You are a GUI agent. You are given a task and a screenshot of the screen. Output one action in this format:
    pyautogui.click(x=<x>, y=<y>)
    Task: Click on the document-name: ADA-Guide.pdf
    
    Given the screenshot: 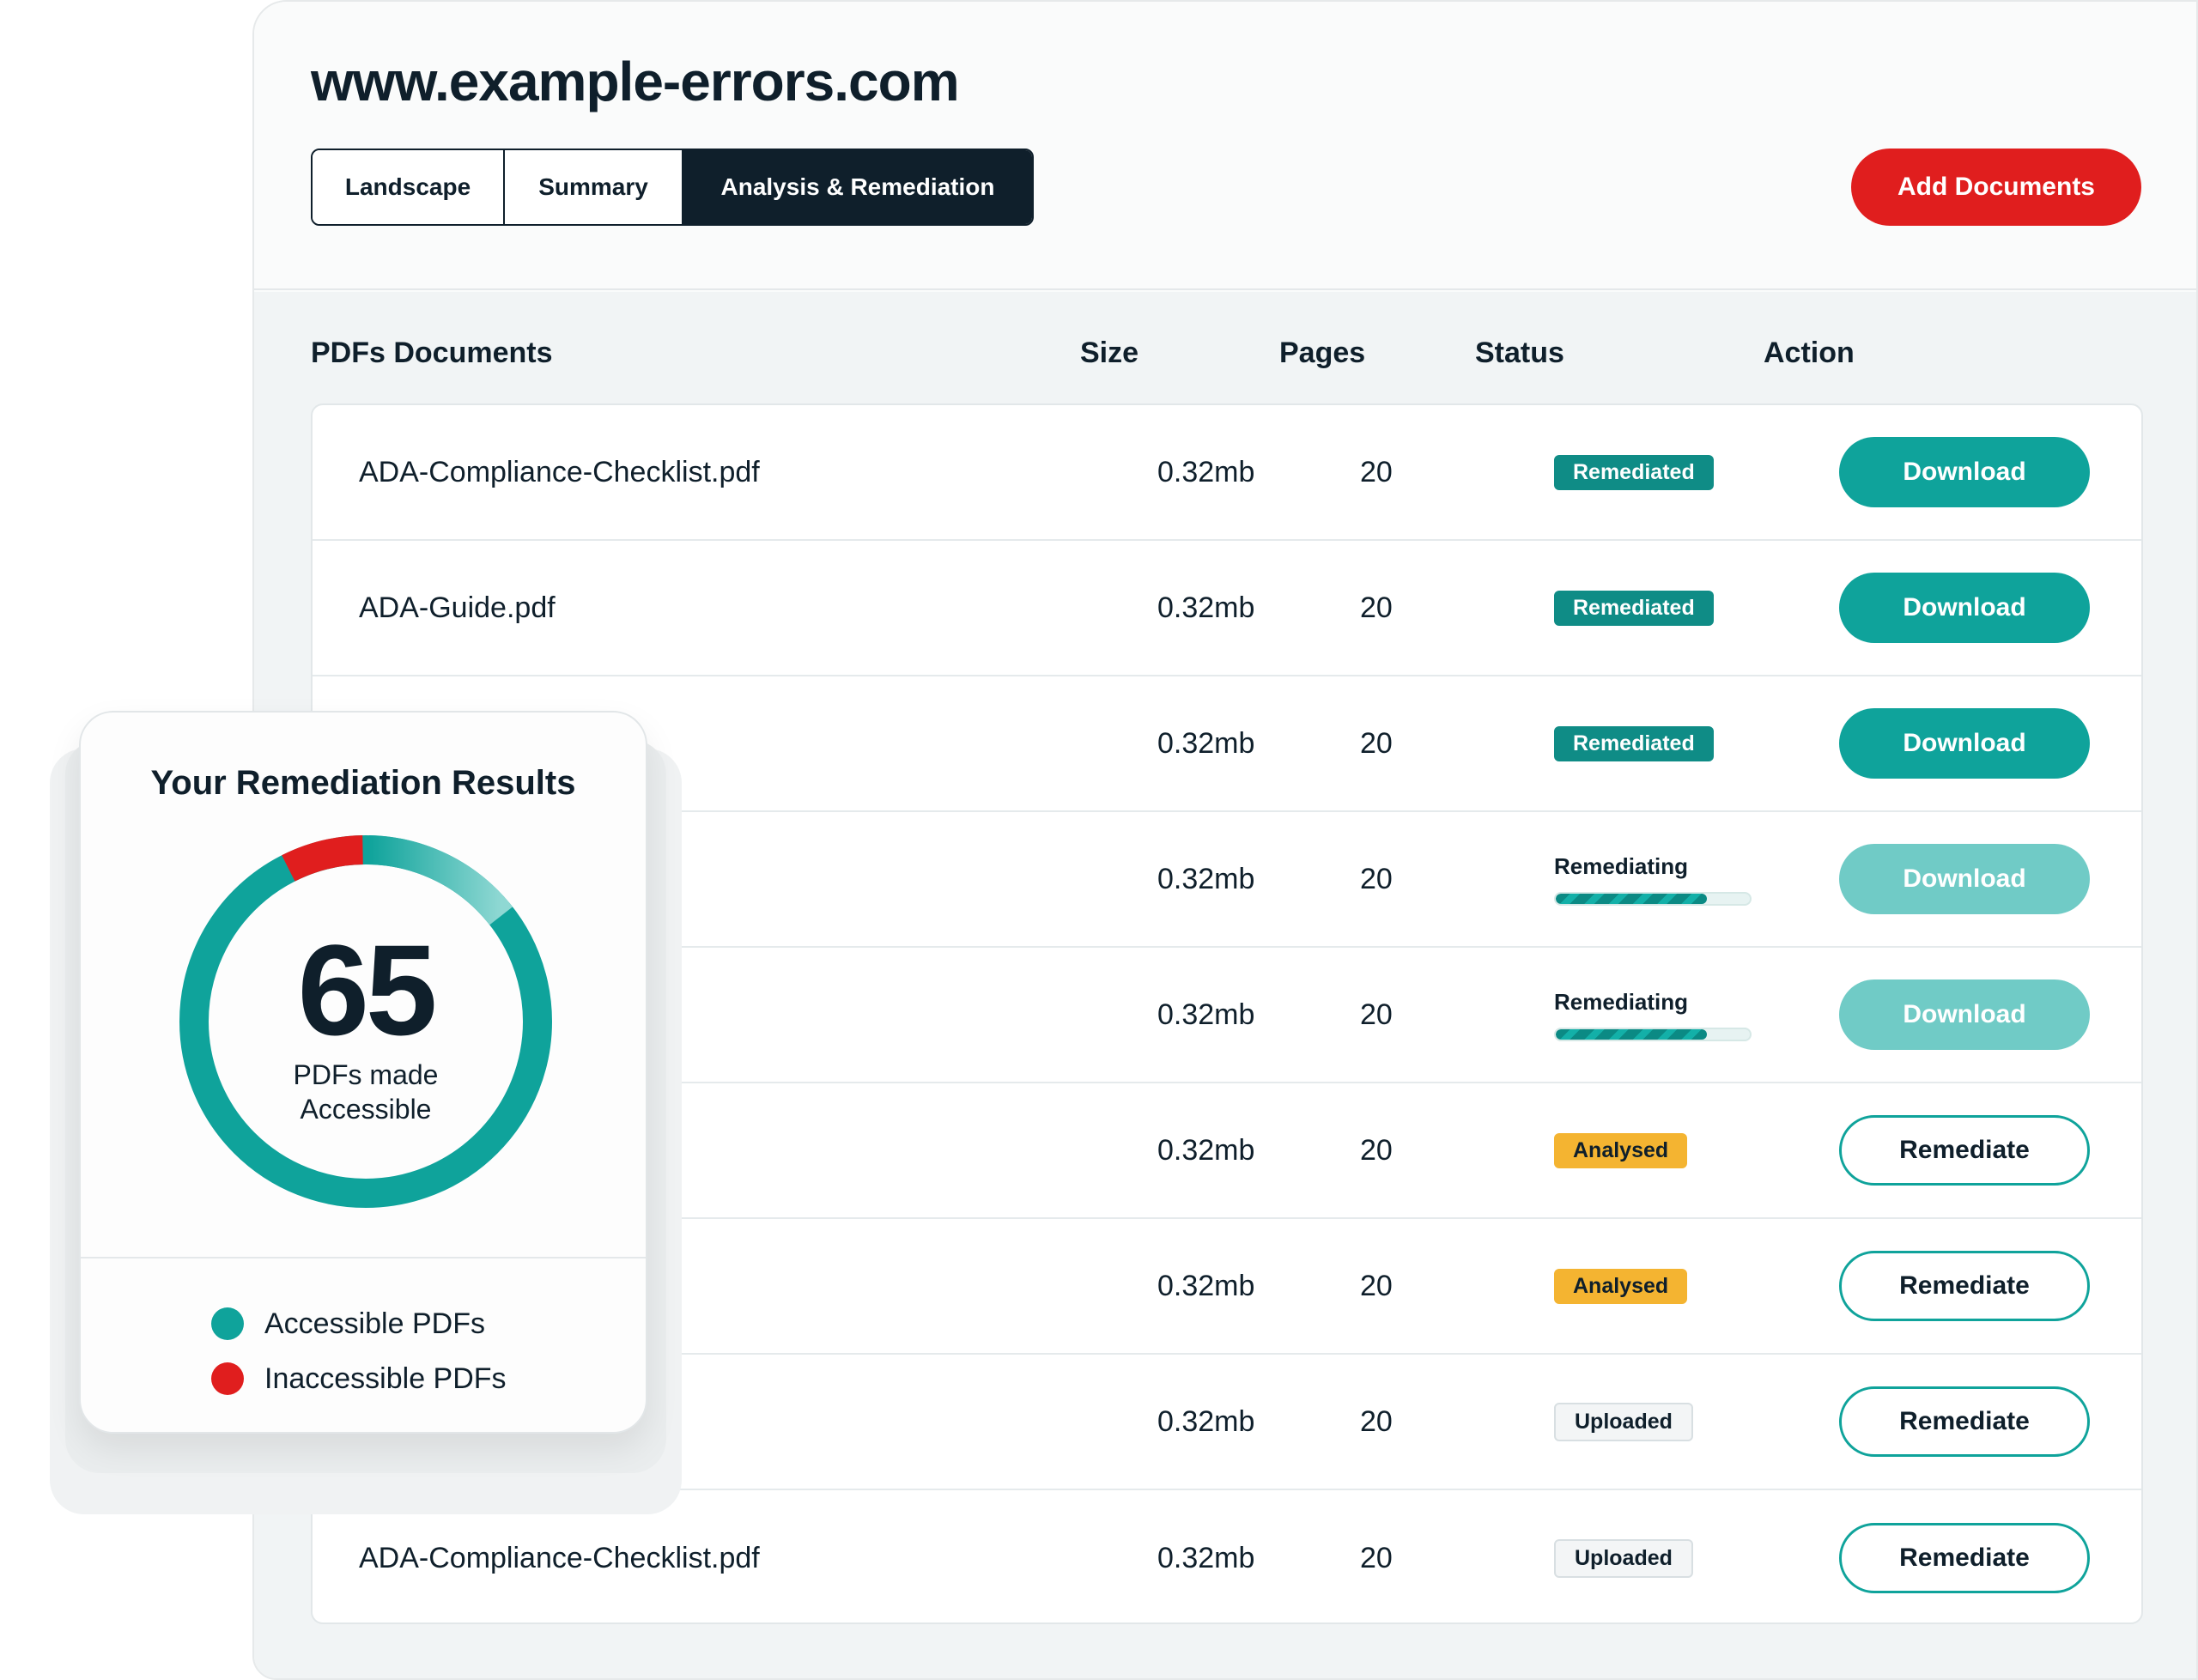 What is the action you would take?
    pyautogui.click(x=457, y=608)
    